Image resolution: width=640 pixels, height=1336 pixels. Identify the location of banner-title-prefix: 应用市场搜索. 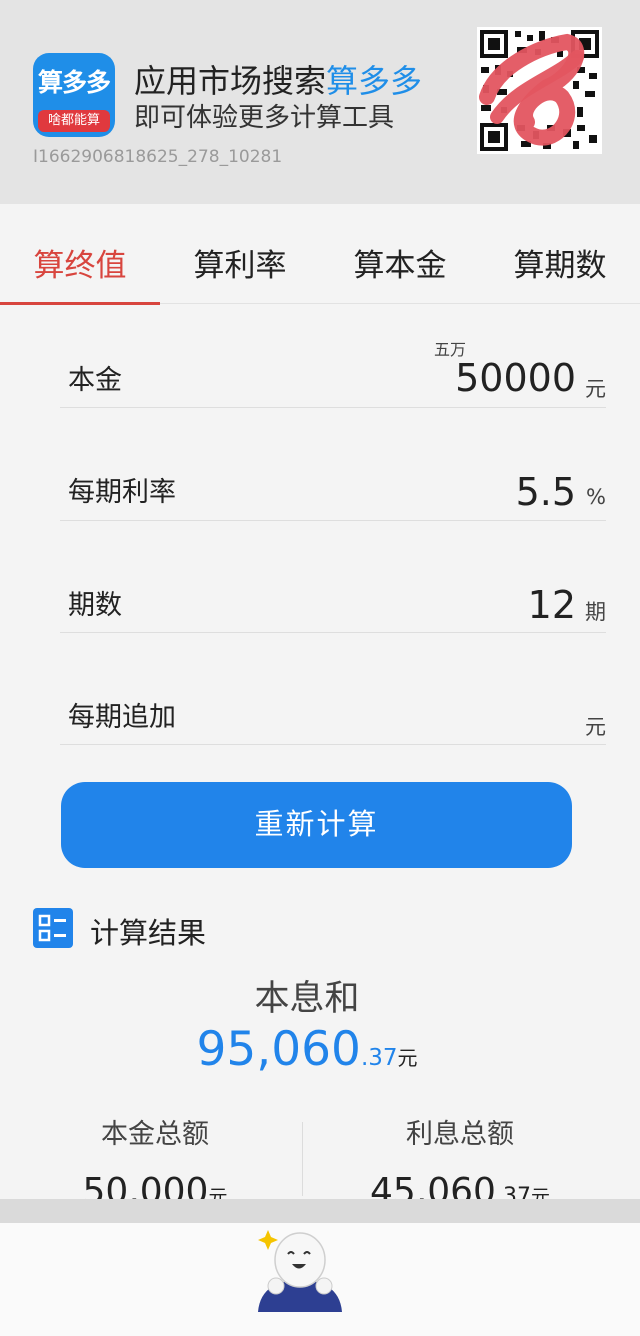
(230, 81).